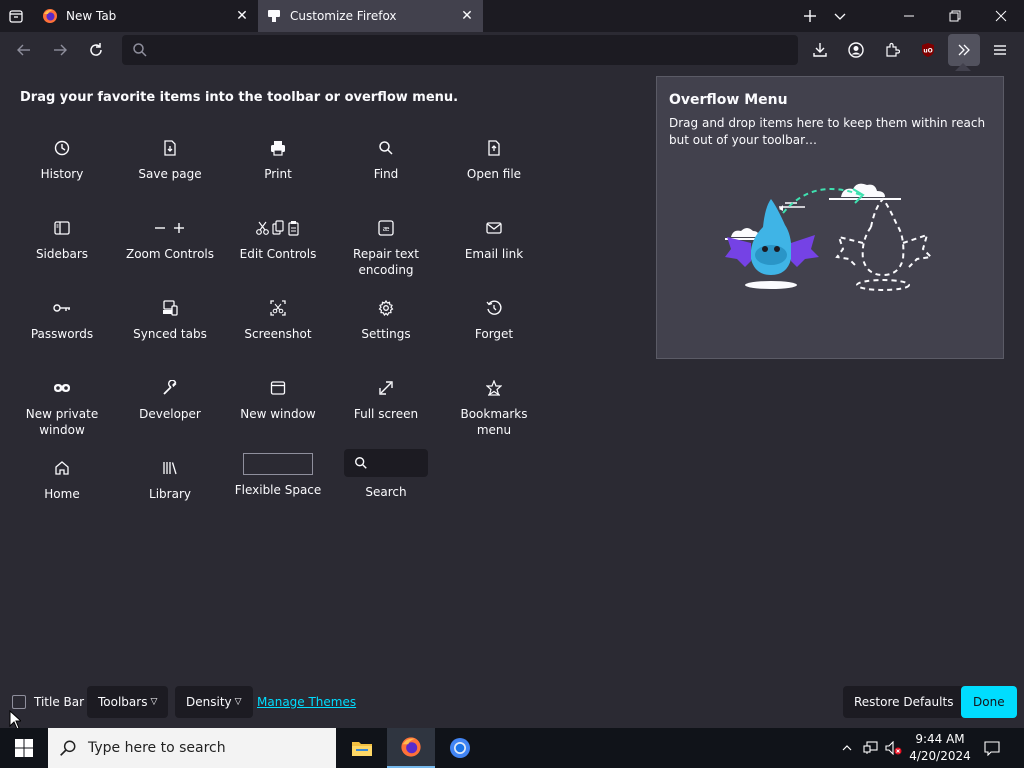 The height and width of the screenshot is (768, 1024). Describe the element at coordinates (278, 490) in the screenshot. I see `palette-item-label: Flexible Space` at that location.